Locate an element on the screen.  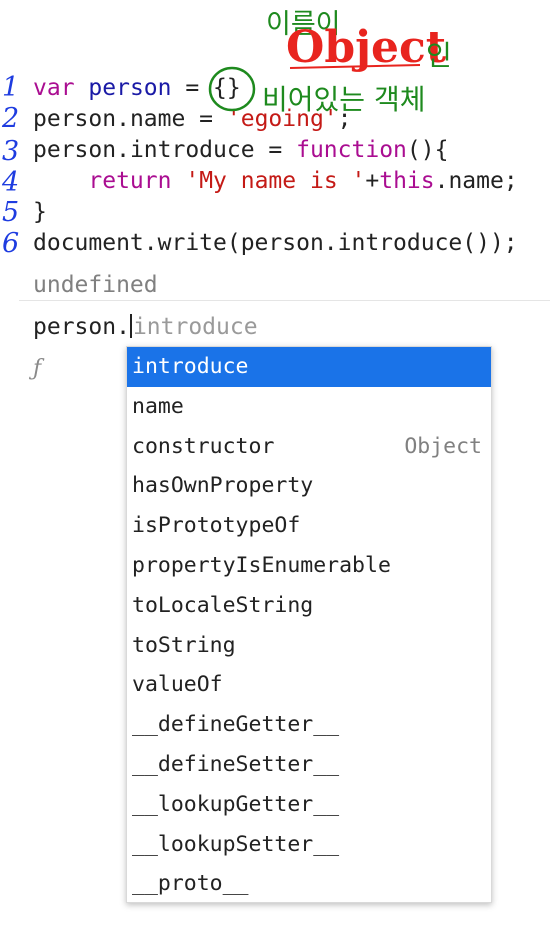
line-number-5: 5 is located at coordinates (11, 212).